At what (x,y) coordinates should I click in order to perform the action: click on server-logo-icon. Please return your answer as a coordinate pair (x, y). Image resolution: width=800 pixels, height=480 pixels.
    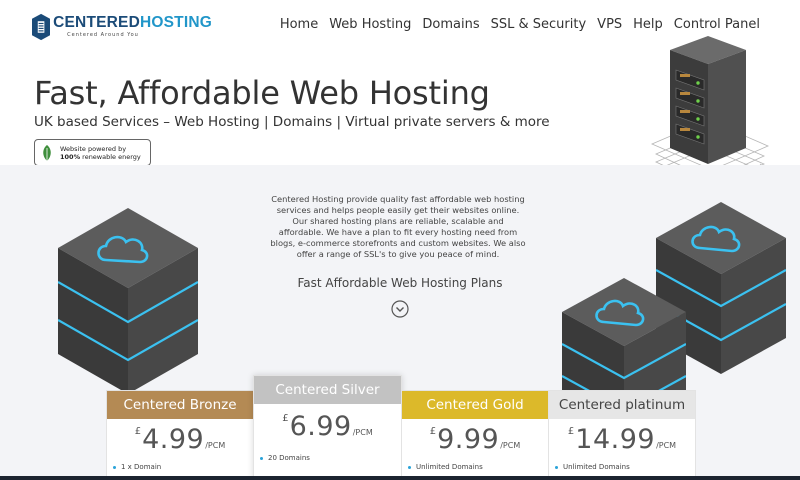
    Looking at the image, I should click on (41, 27).